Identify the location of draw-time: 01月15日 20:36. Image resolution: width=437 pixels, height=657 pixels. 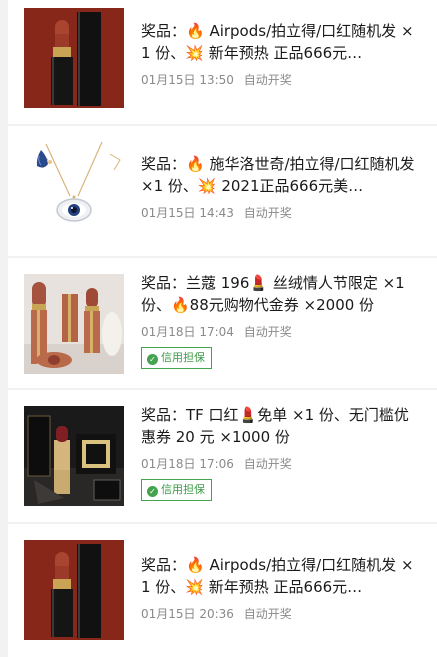
(187, 614).